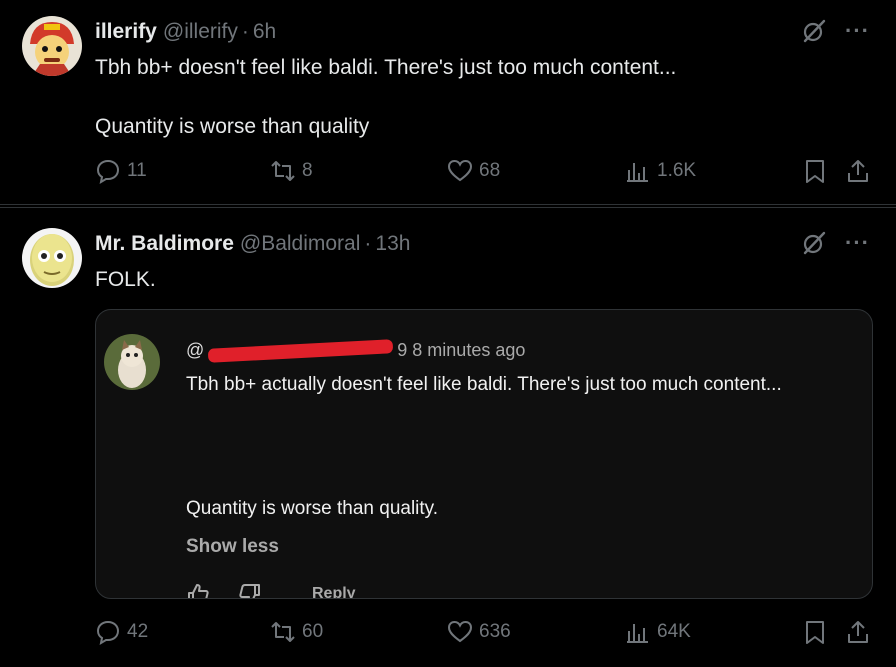  What do you see at coordinates (307, 170) in the screenshot?
I see `repost-count: 8` at bounding box center [307, 170].